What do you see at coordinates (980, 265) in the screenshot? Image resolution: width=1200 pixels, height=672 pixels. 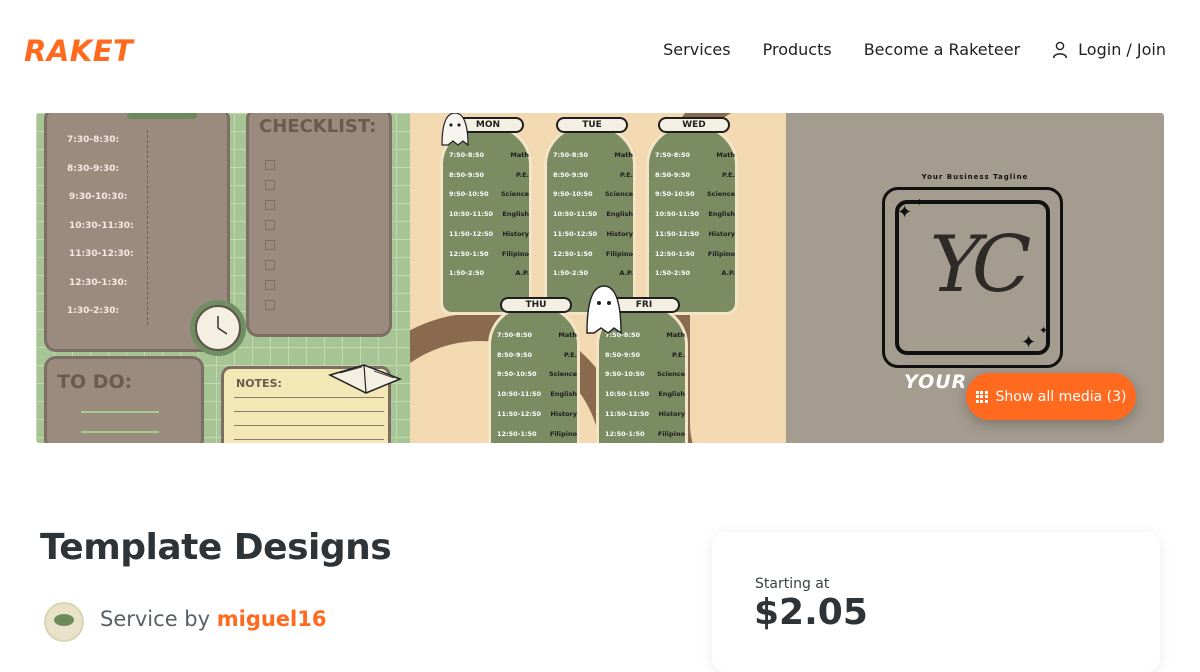 I see `logo-monogram: YC` at bounding box center [980, 265].